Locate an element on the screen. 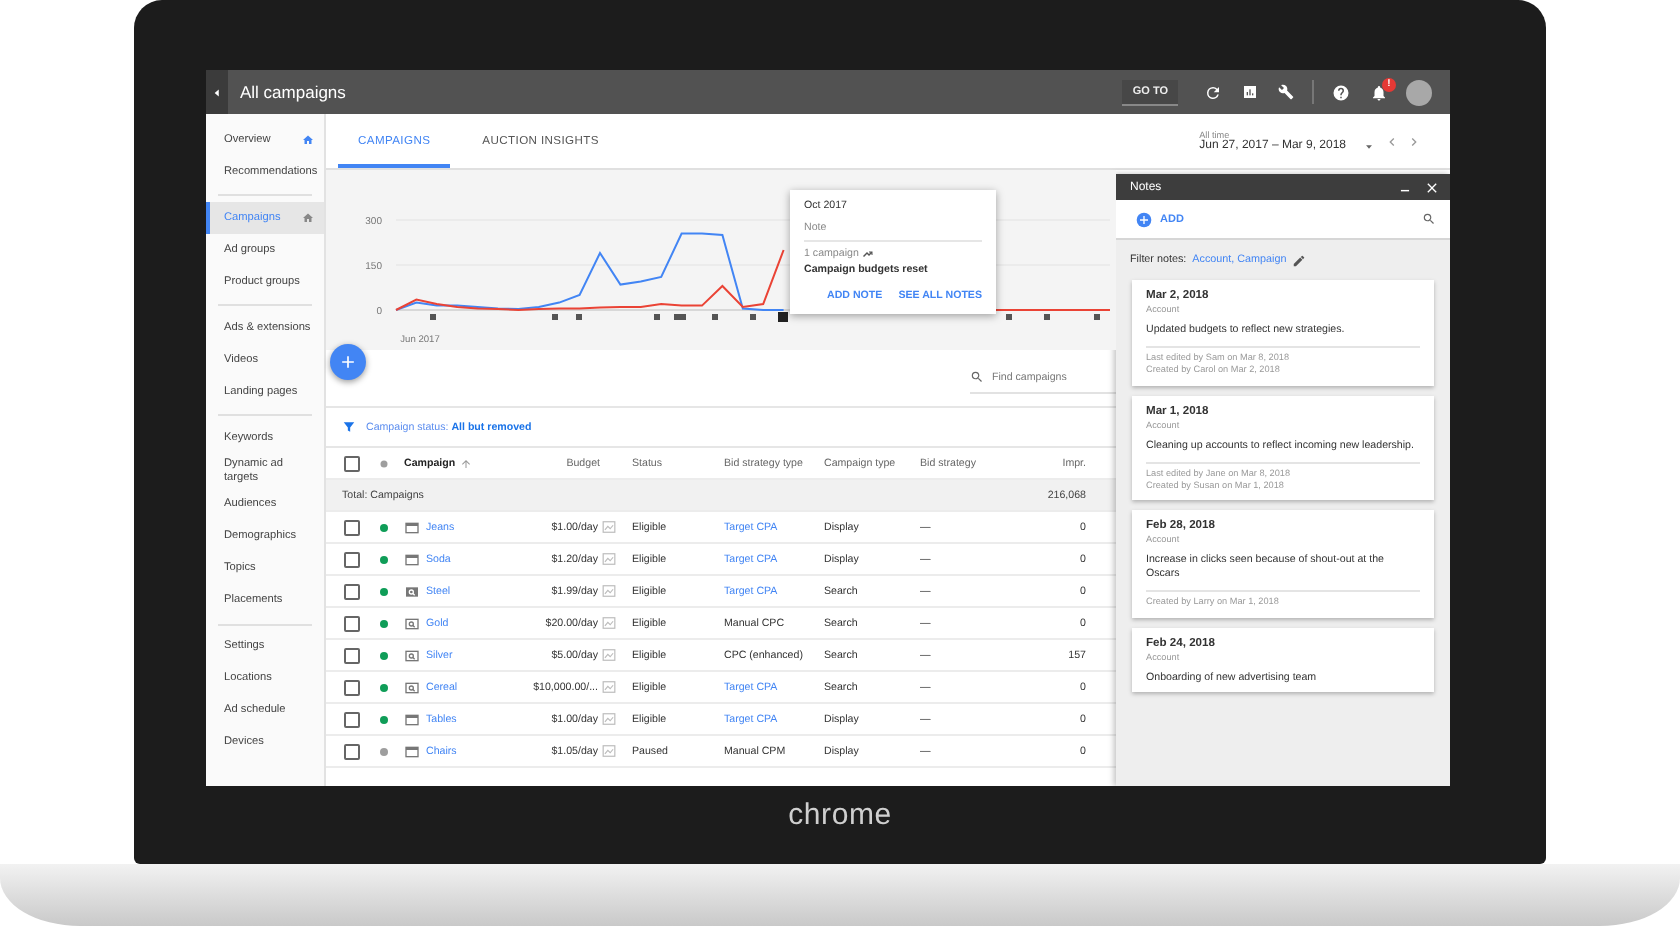 This screenshot has width=1680, height=926. avatar is located at coordinates (1419, 92).